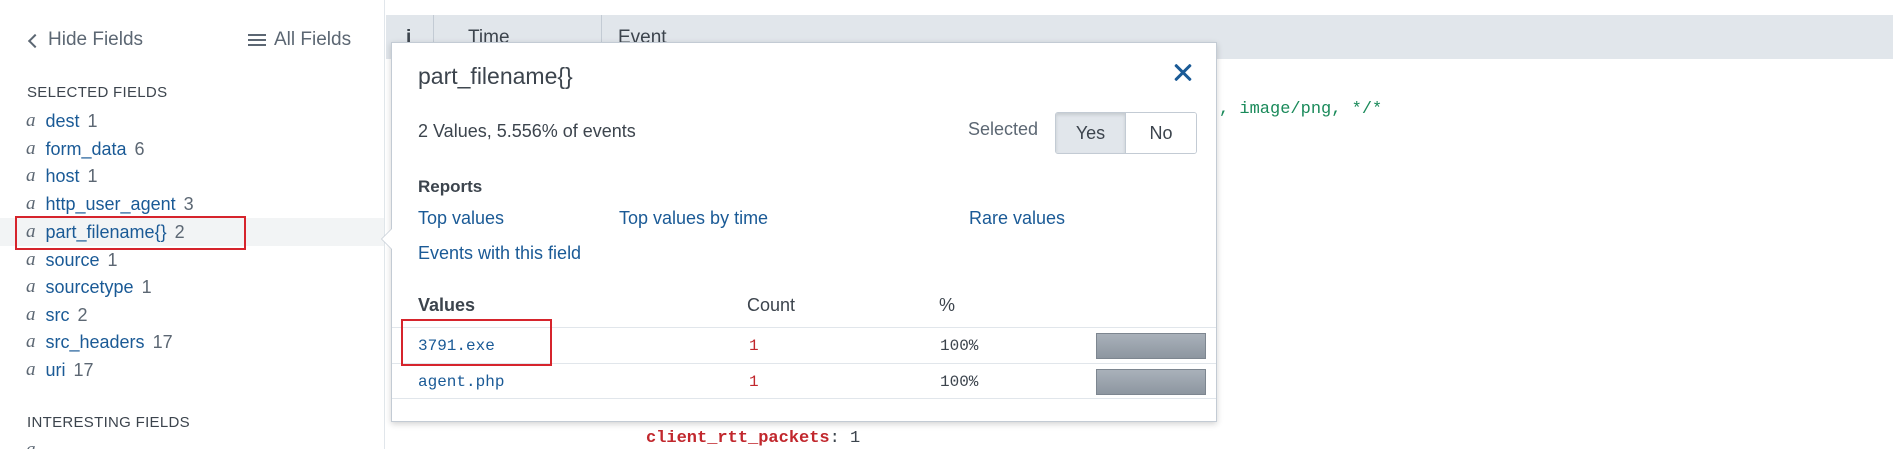  Describe the element at coordinates (35, 40) in the screenshot. I see `chevron-left-icon` at that location.